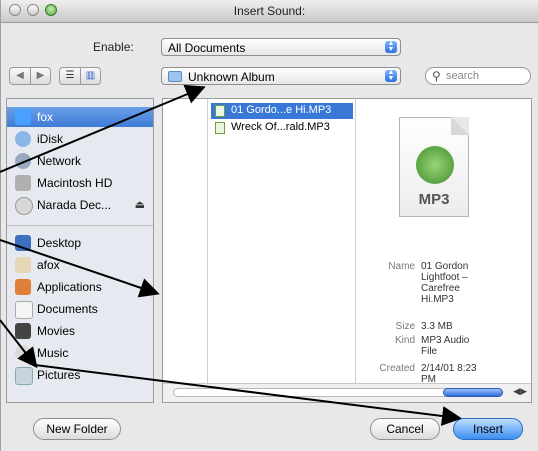  I want to click on insert-button: Insert, so click(488, 429).